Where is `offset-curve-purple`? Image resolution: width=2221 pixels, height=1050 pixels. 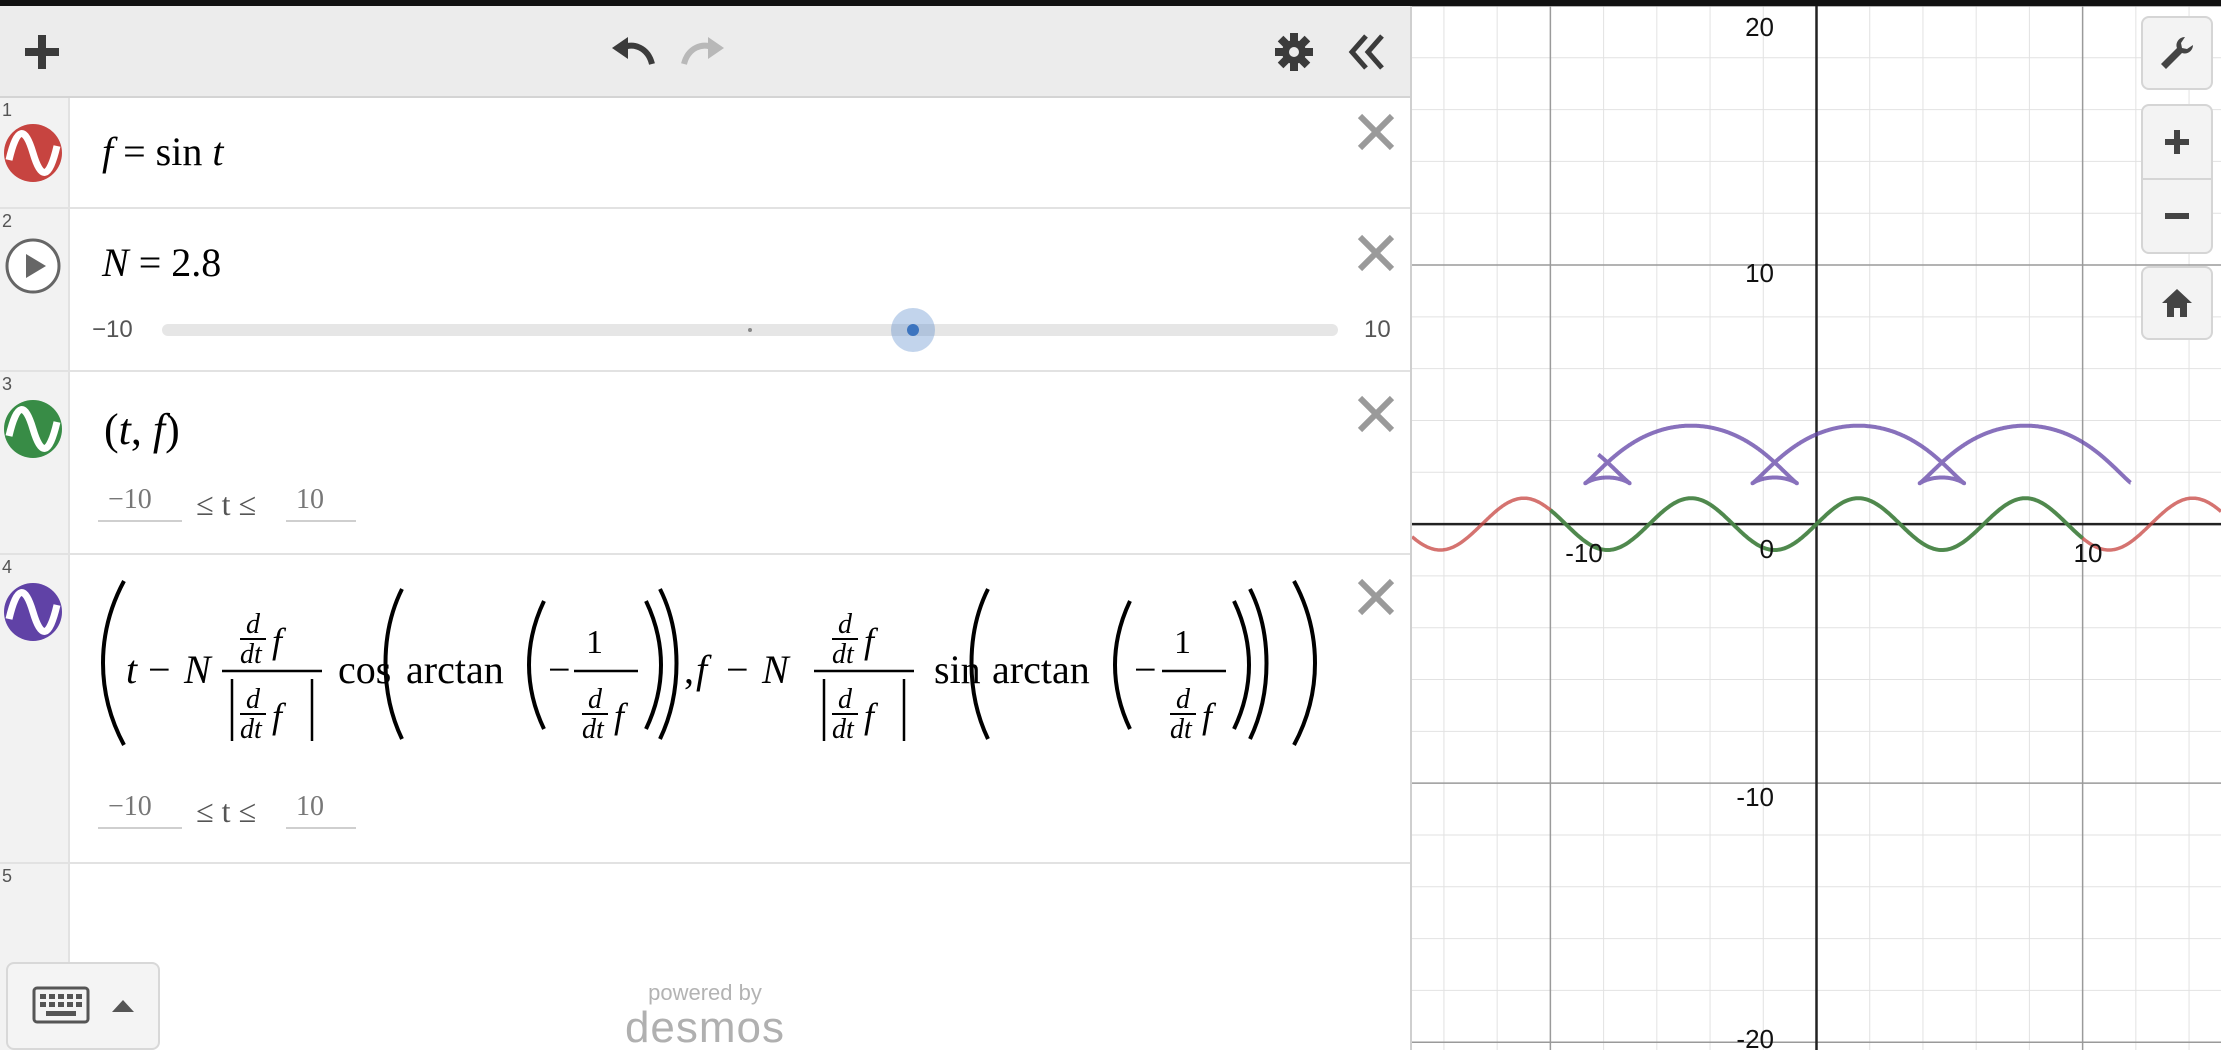 offset-curve-purple is located at coordinates (1858, 454).